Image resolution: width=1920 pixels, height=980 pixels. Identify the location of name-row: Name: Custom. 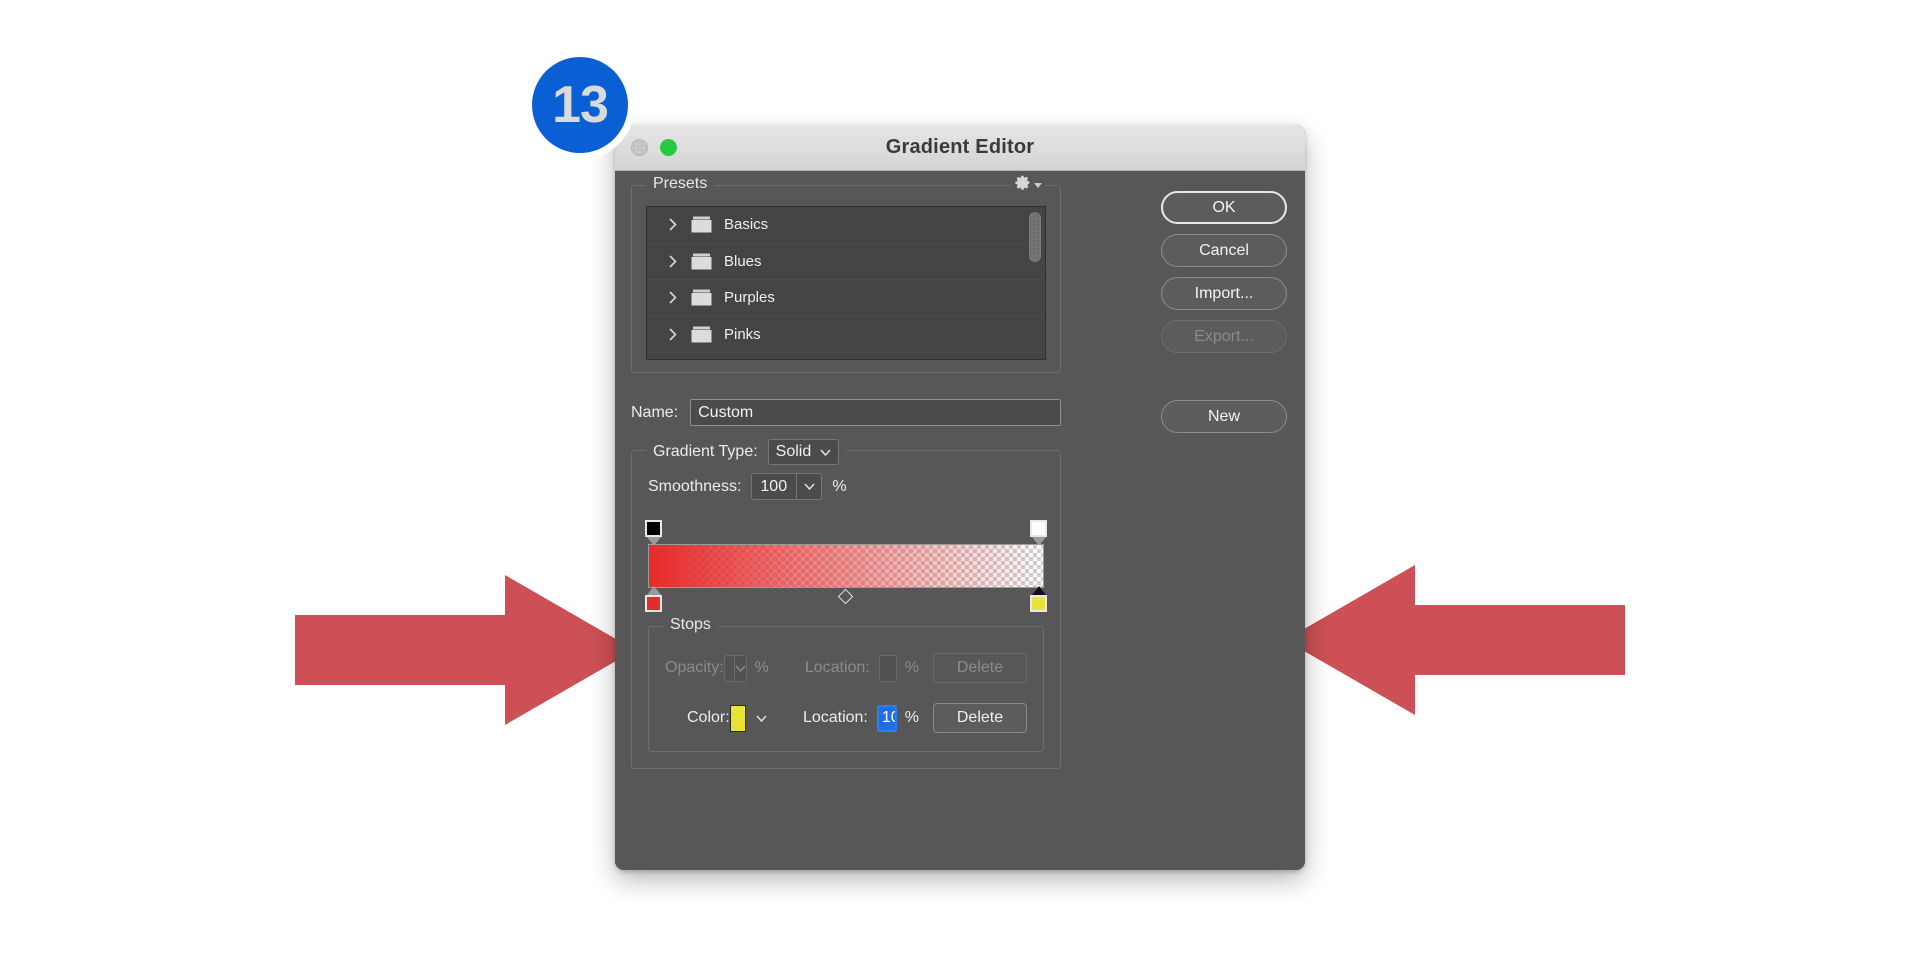
(846, 412).